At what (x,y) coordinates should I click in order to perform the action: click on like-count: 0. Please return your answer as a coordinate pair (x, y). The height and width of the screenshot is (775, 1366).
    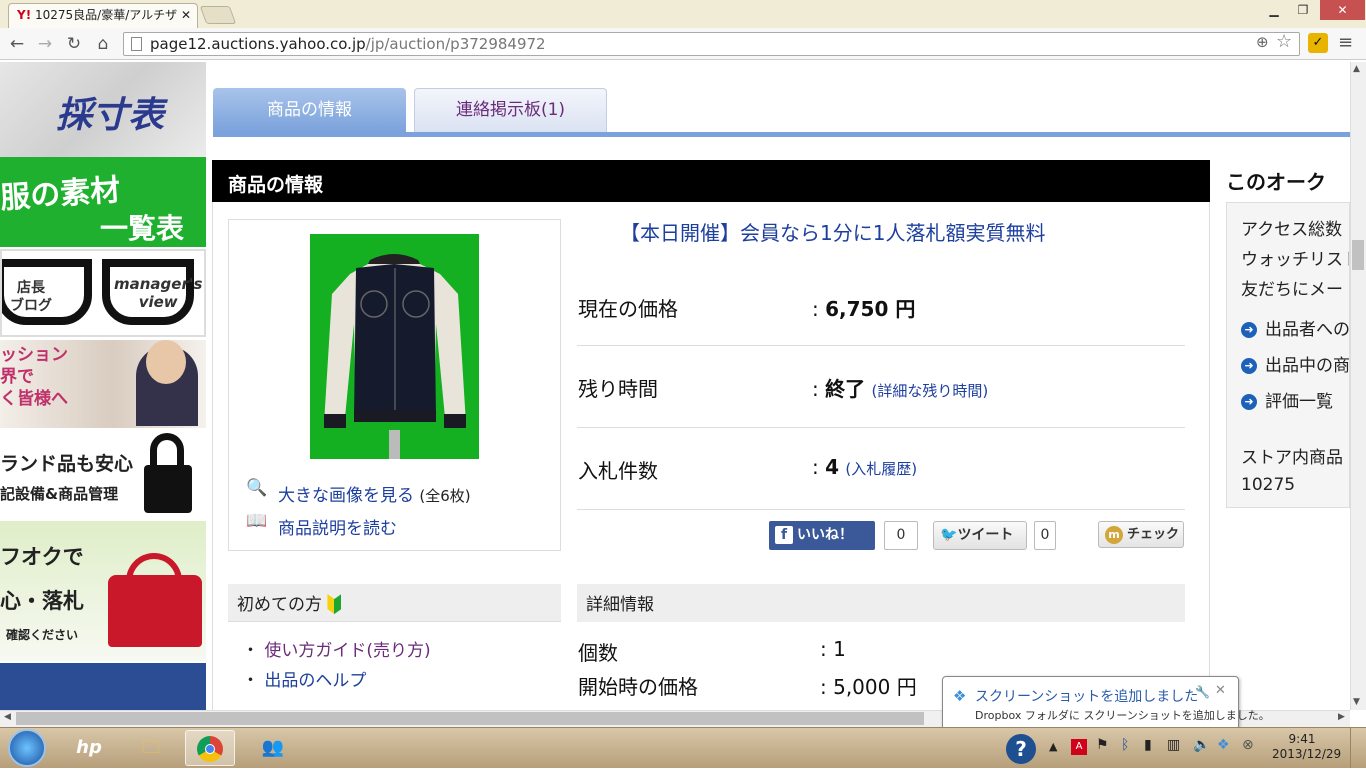
    Looking at the image, I should click on (901, 535).